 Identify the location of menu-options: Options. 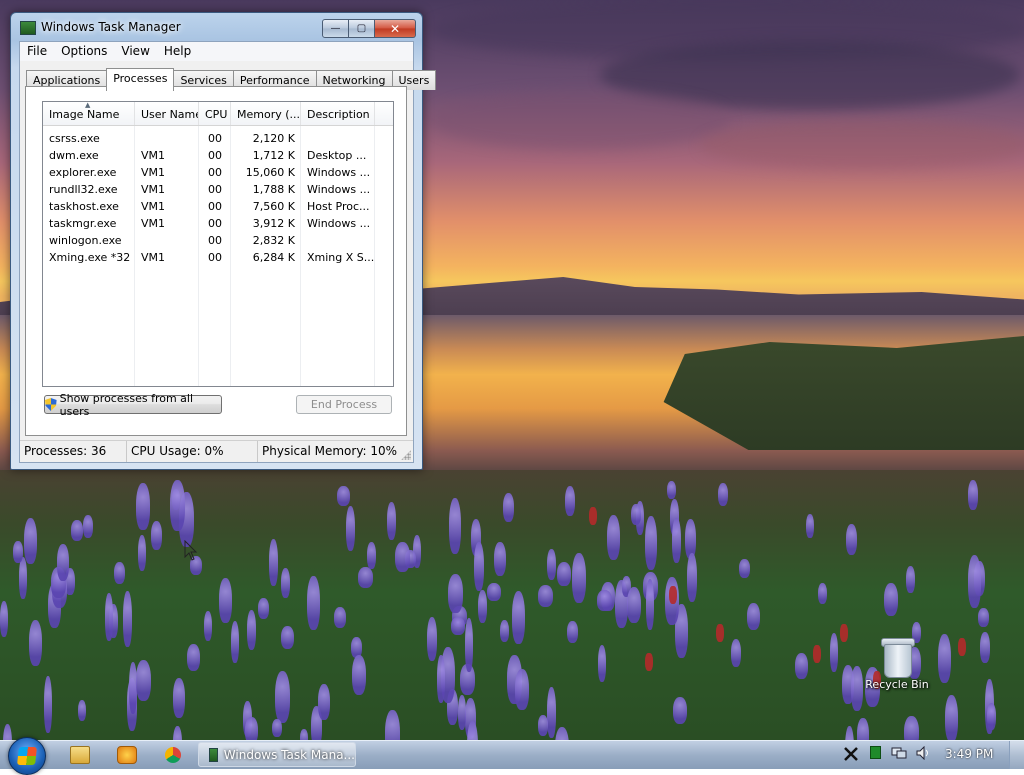
(84, 51).